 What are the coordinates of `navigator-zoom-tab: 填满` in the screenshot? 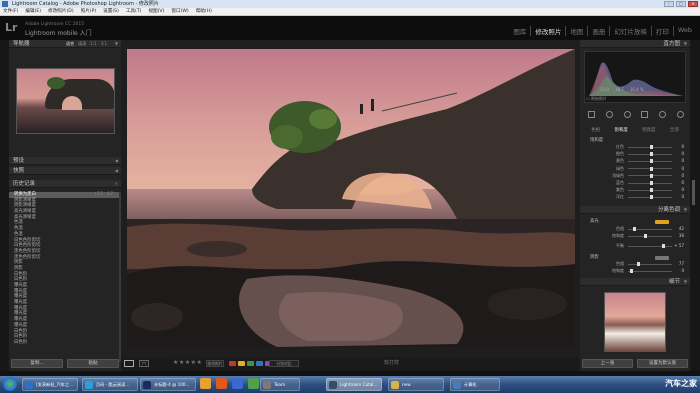 It's located at (82, 44).